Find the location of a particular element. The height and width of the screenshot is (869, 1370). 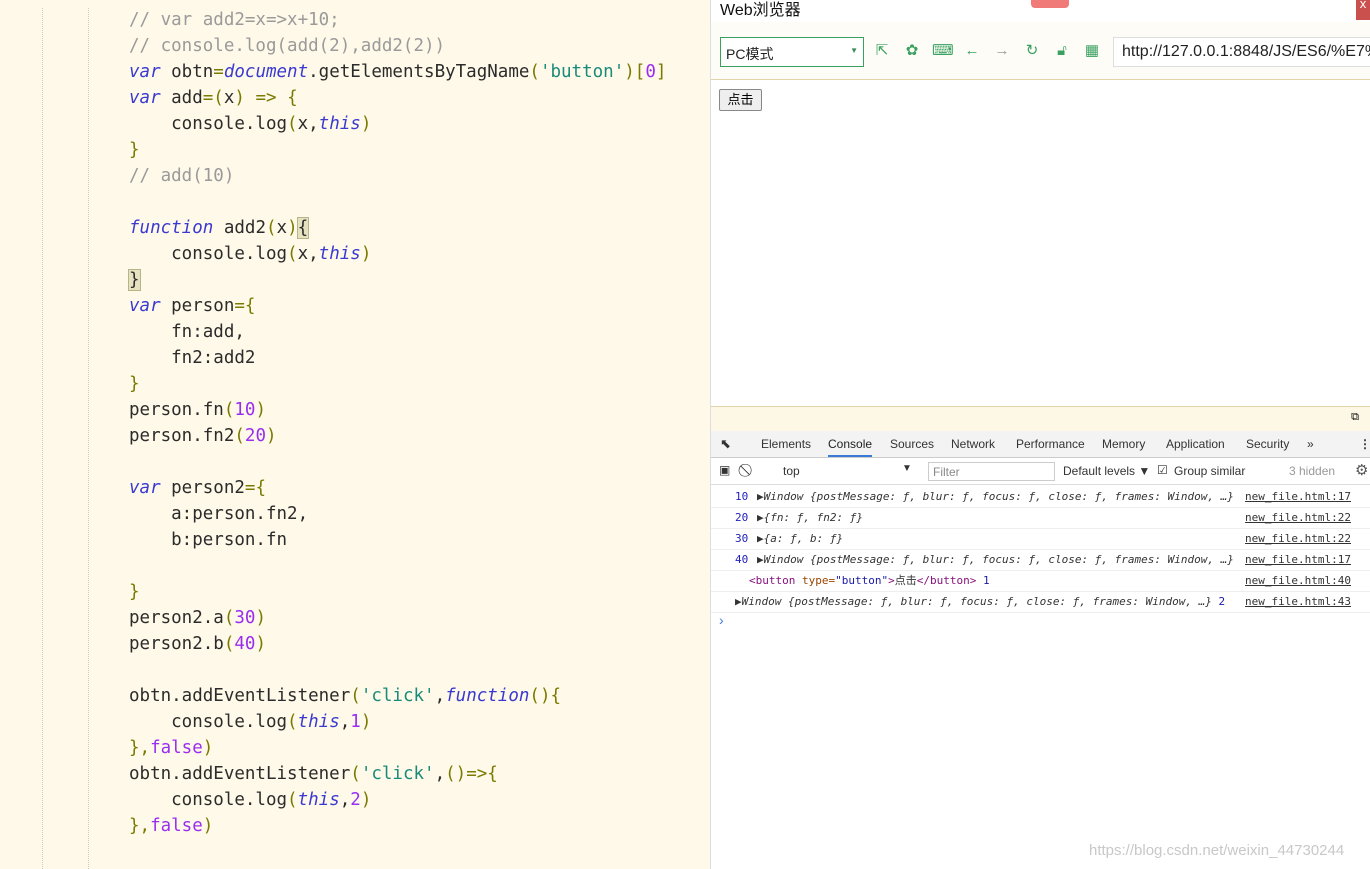

code-token: fn2:add2 is located at coordinates (192, 358).